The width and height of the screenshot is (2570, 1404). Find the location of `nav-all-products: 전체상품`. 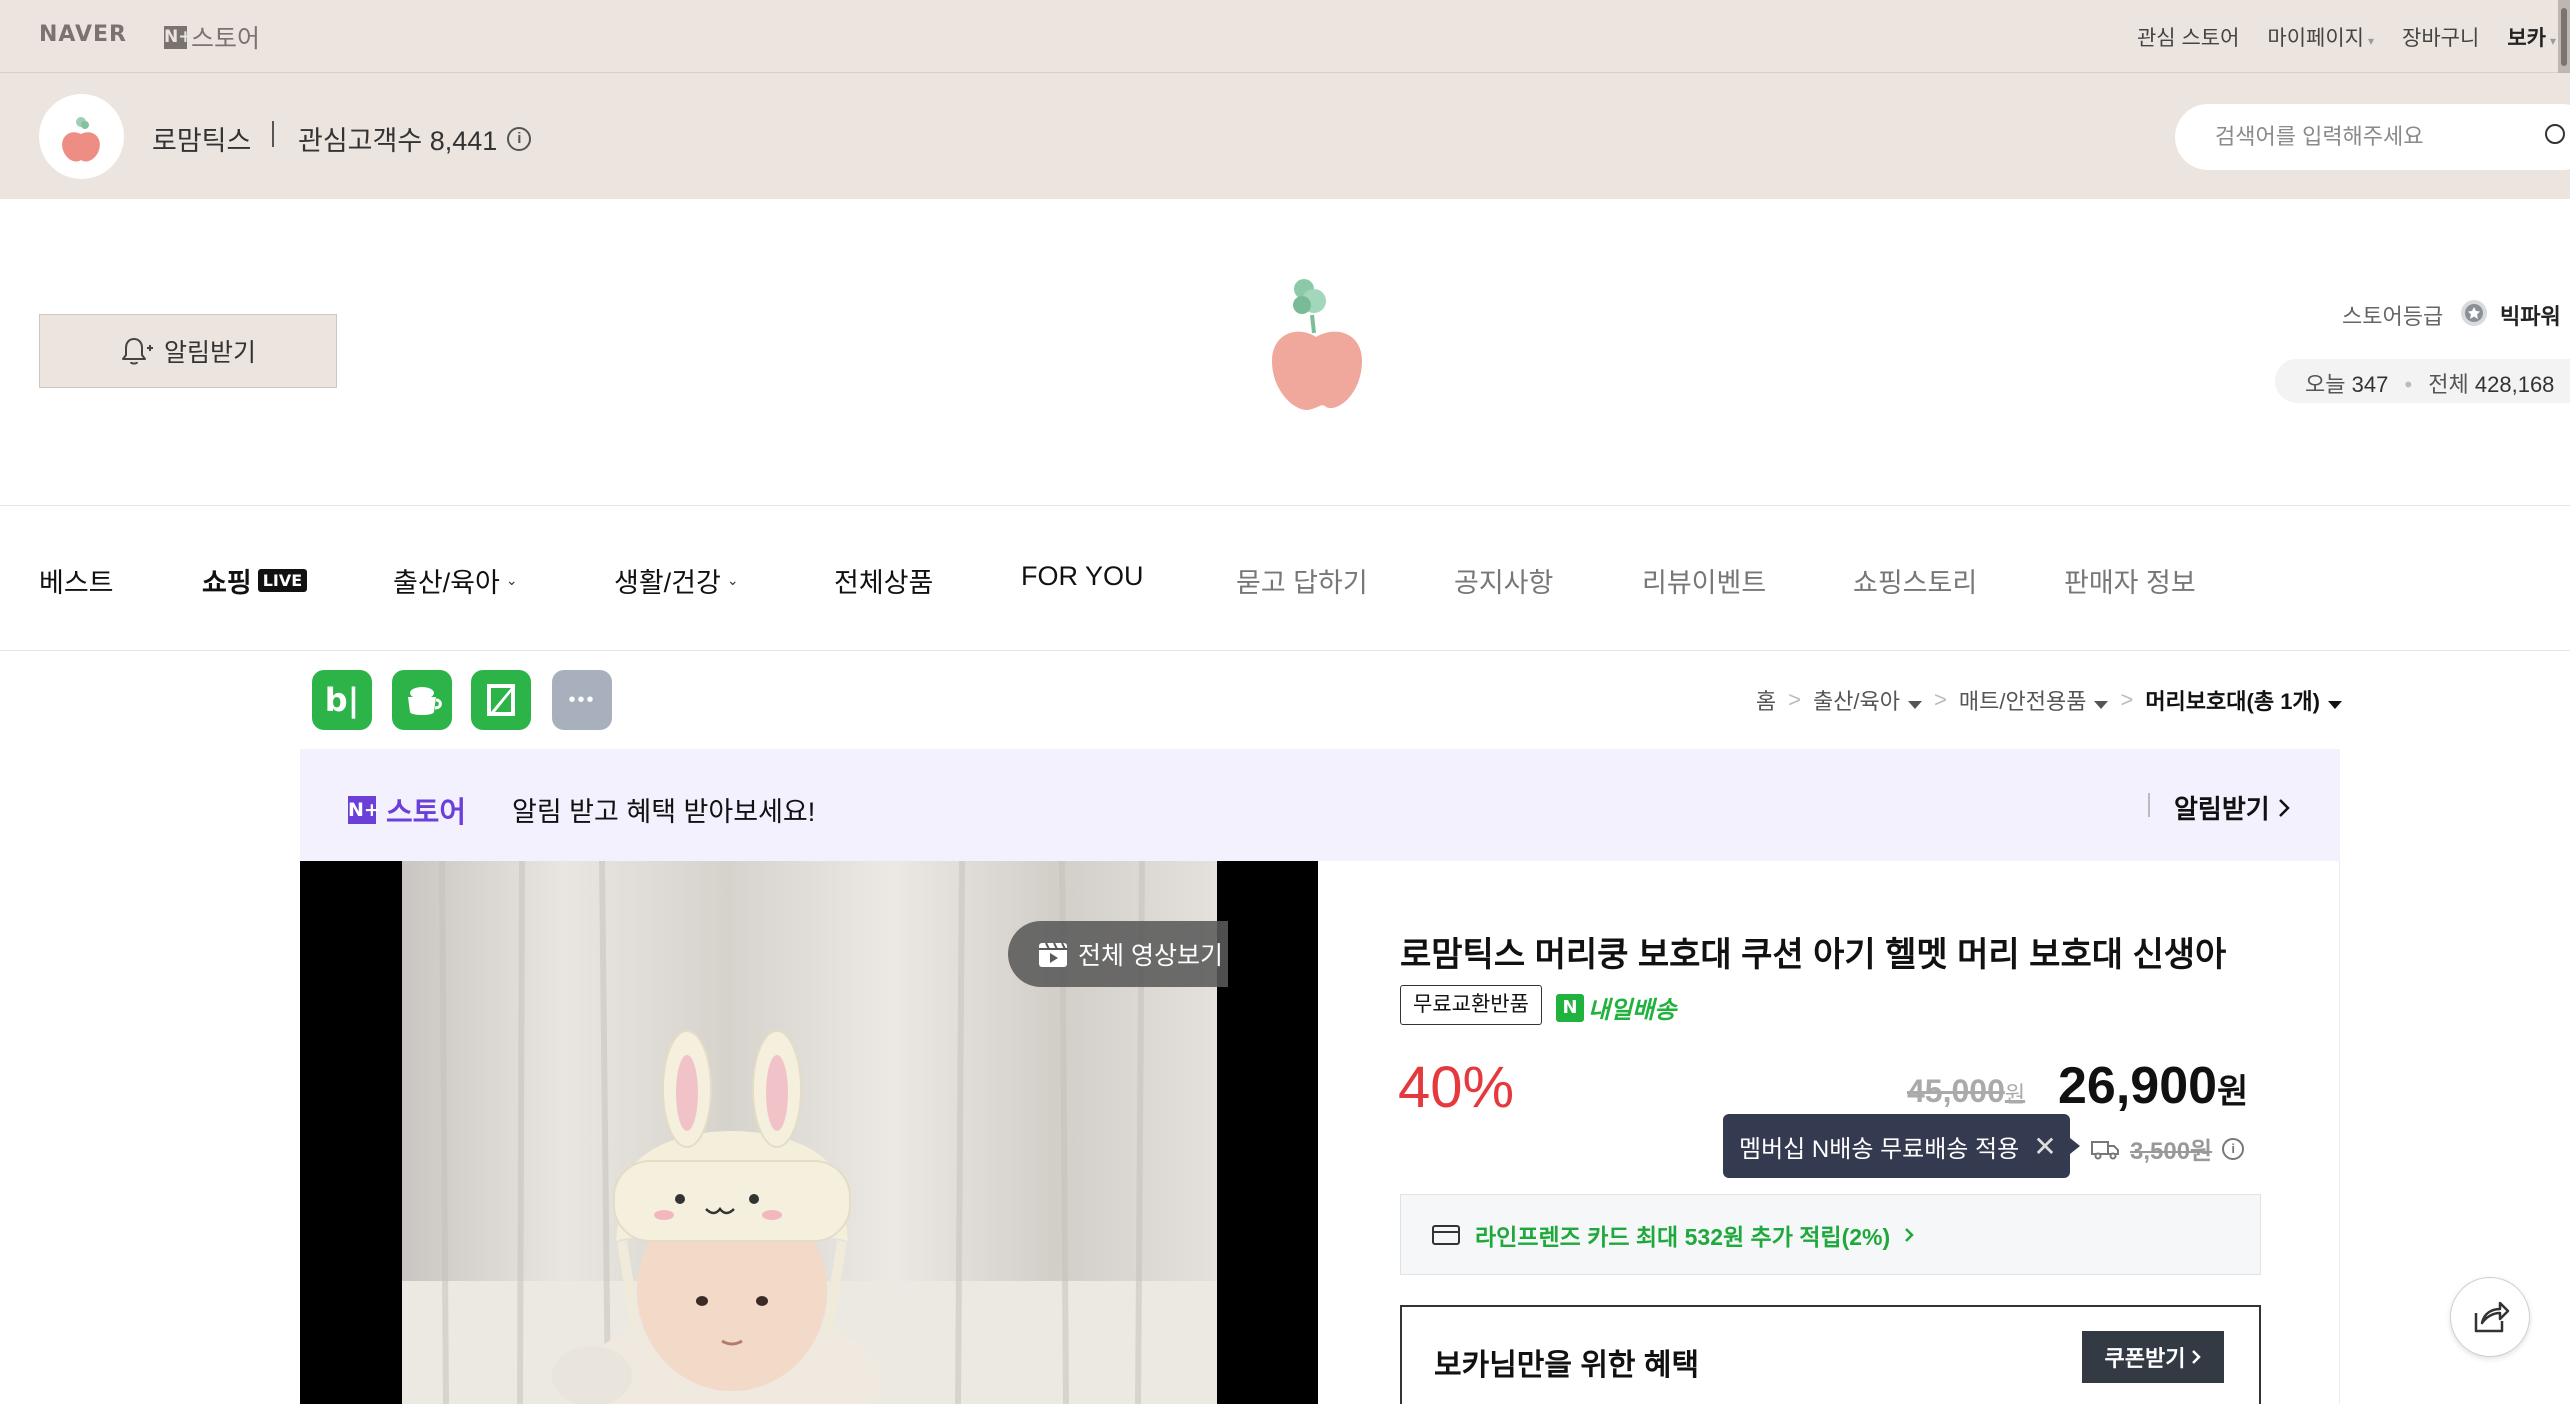

nav-all-products: 전체상품 is located at coordinates (883, 580).